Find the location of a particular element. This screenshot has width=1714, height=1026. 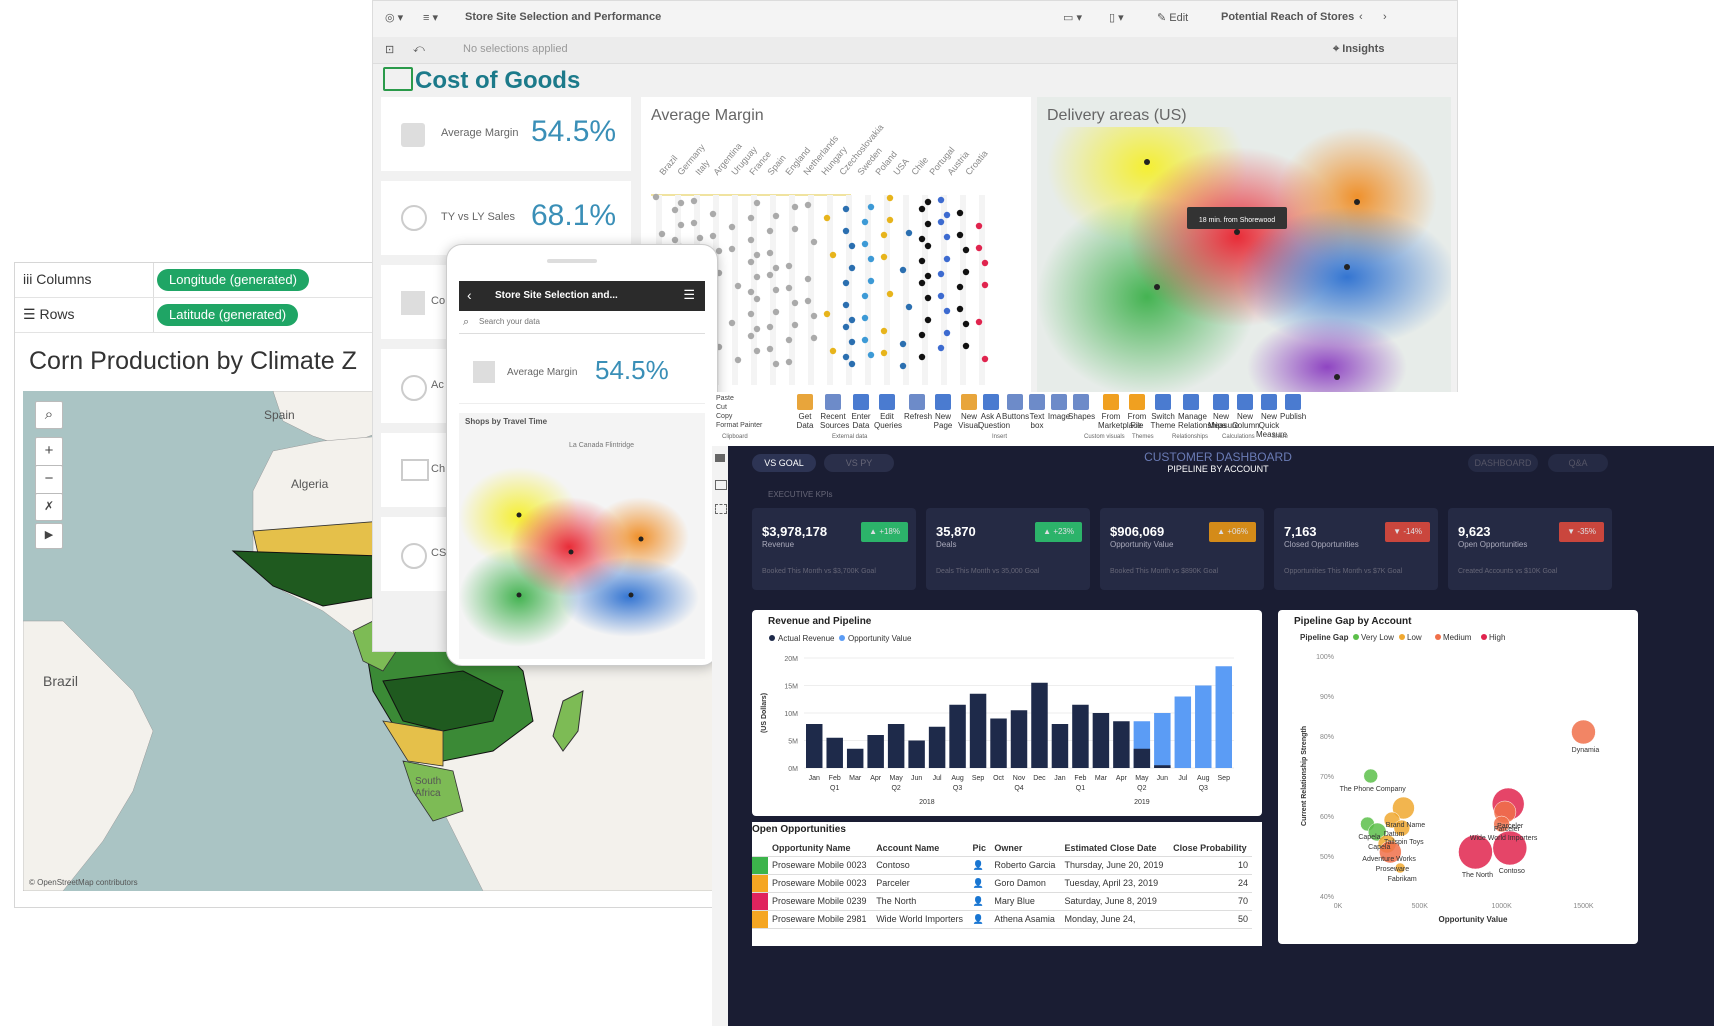

zoom-out-button: − is located at coordinates (49, 480).